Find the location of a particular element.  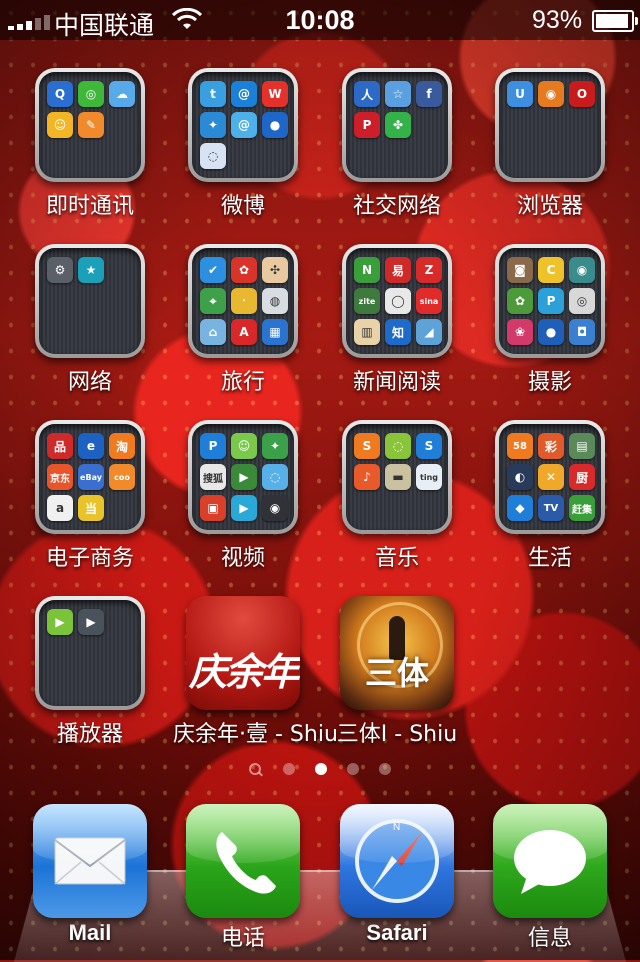

santi-app-icon: 三体 is located at coordinates (397, 653).